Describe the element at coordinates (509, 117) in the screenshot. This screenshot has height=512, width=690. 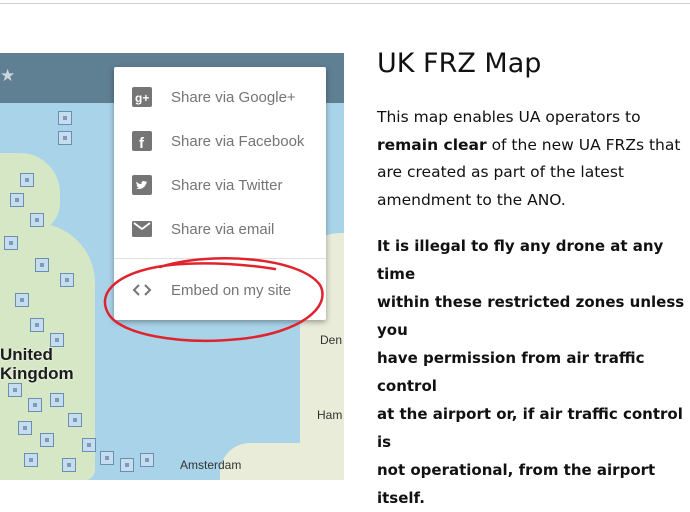
I see `intro-line-1: This map enables UA operators to` at that location.